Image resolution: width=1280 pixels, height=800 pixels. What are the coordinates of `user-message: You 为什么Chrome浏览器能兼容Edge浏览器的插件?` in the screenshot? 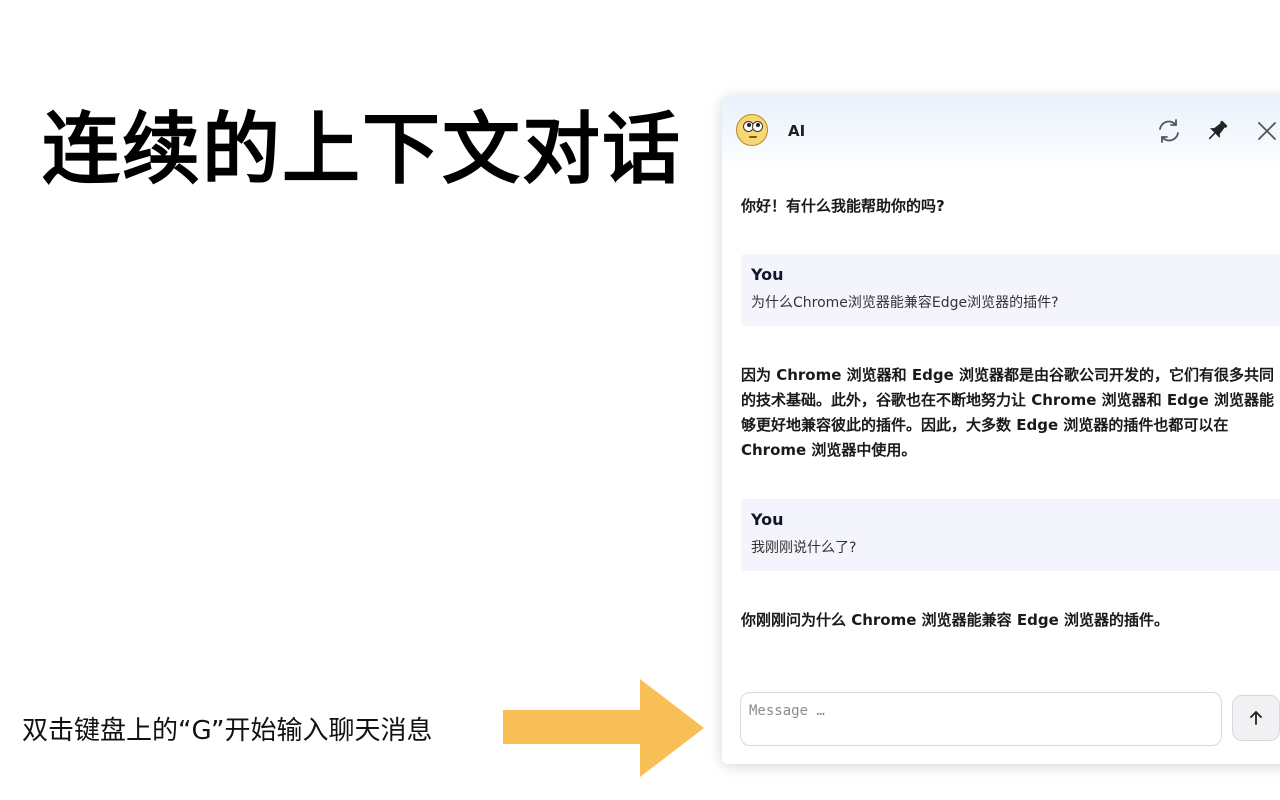 It's located at (1010, 290).